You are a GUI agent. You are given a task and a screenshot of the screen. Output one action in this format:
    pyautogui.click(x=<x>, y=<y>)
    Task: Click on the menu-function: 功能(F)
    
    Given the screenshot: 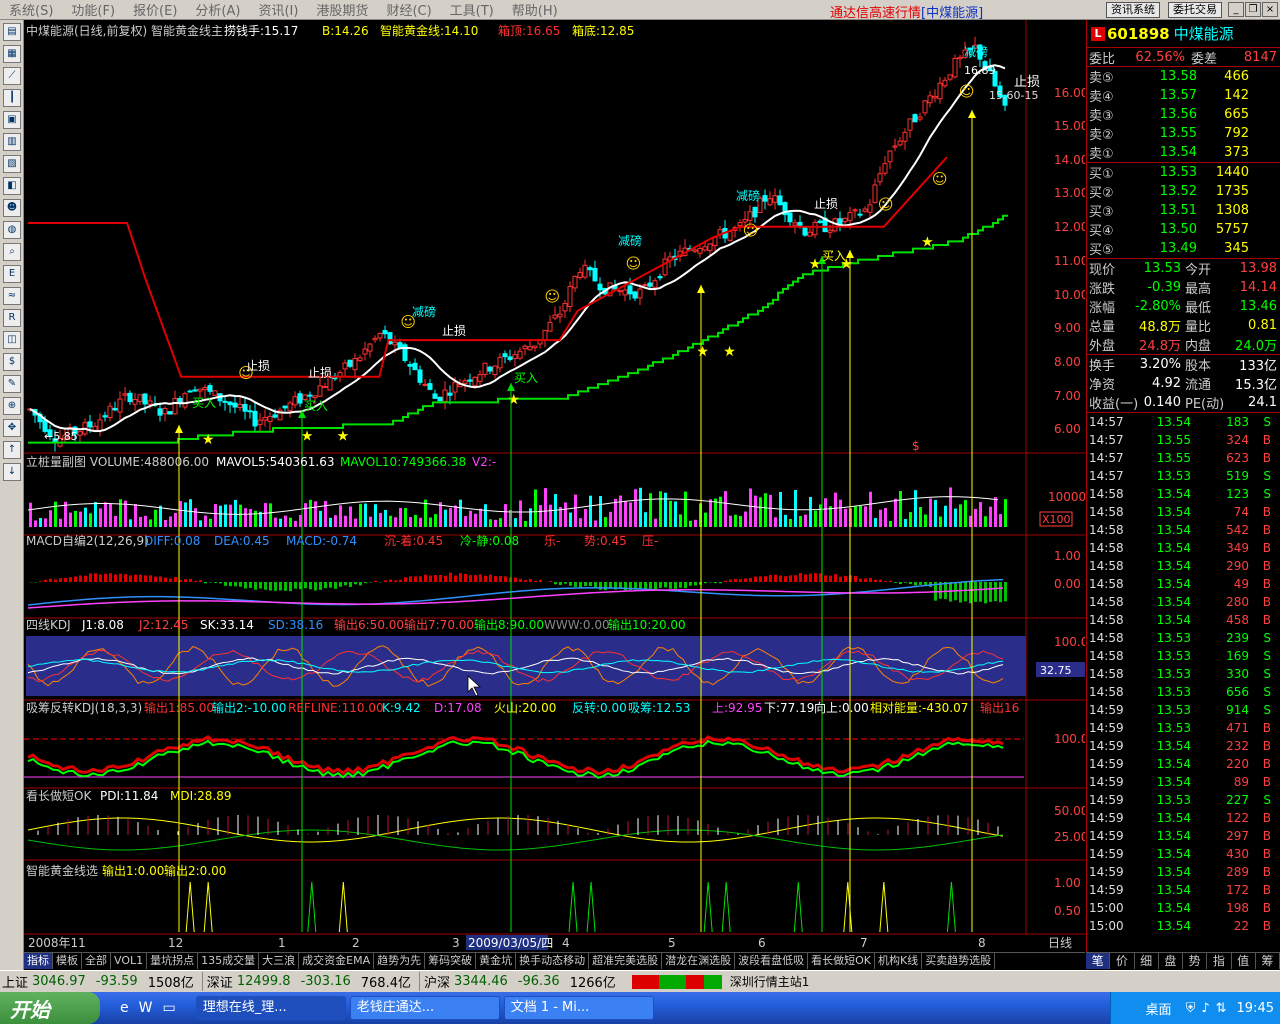 What is the action you would take?
    pyautogui.click(x=93, y=9)
    